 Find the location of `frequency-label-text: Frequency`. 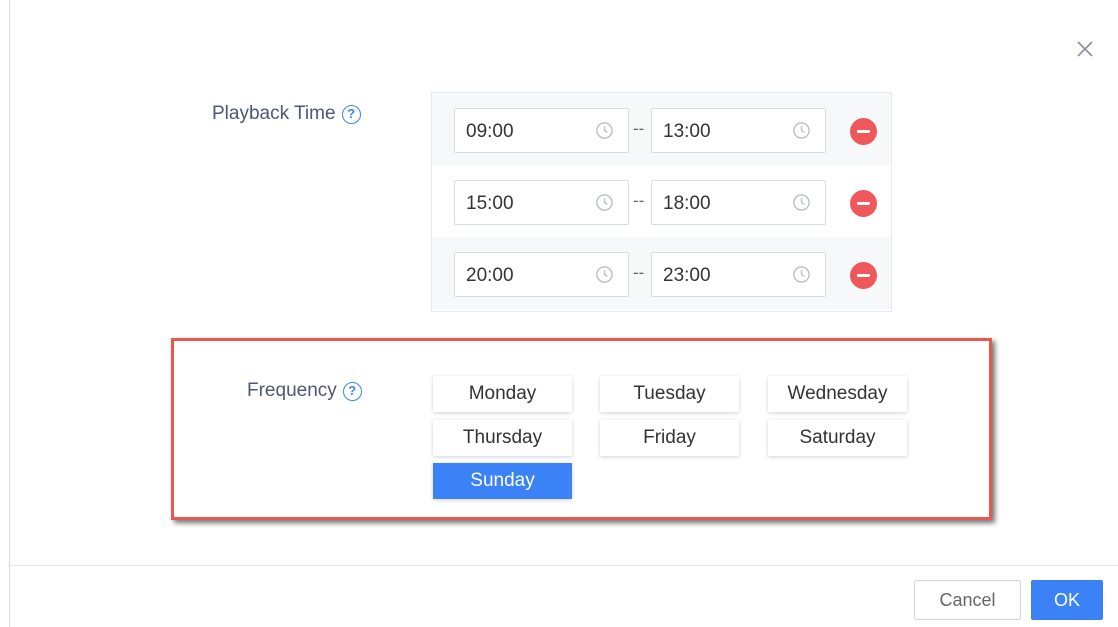

frequency-label-text: Frequency is located at coordinates (292, 390).